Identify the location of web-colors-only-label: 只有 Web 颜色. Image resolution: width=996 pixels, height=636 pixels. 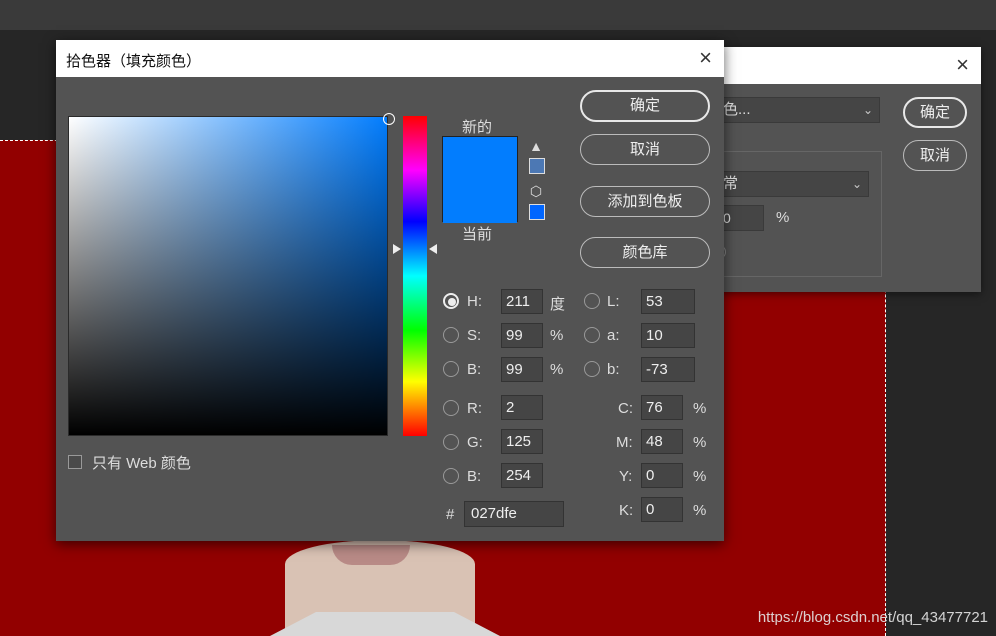
(141, 463).